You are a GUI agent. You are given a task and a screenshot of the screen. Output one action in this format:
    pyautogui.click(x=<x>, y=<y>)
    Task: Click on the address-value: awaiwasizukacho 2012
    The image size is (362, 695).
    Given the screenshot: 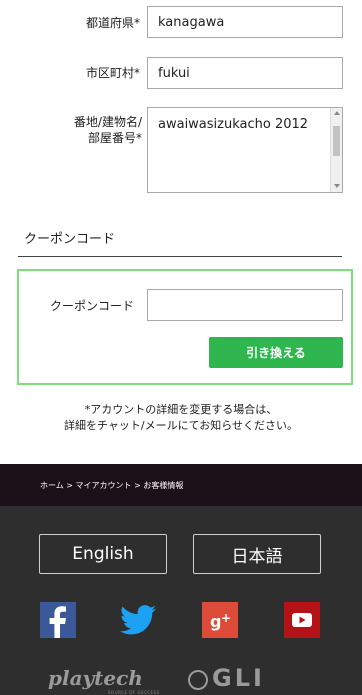 What is the action you would take?
    pyautogui.click(x=233, y=124)
    